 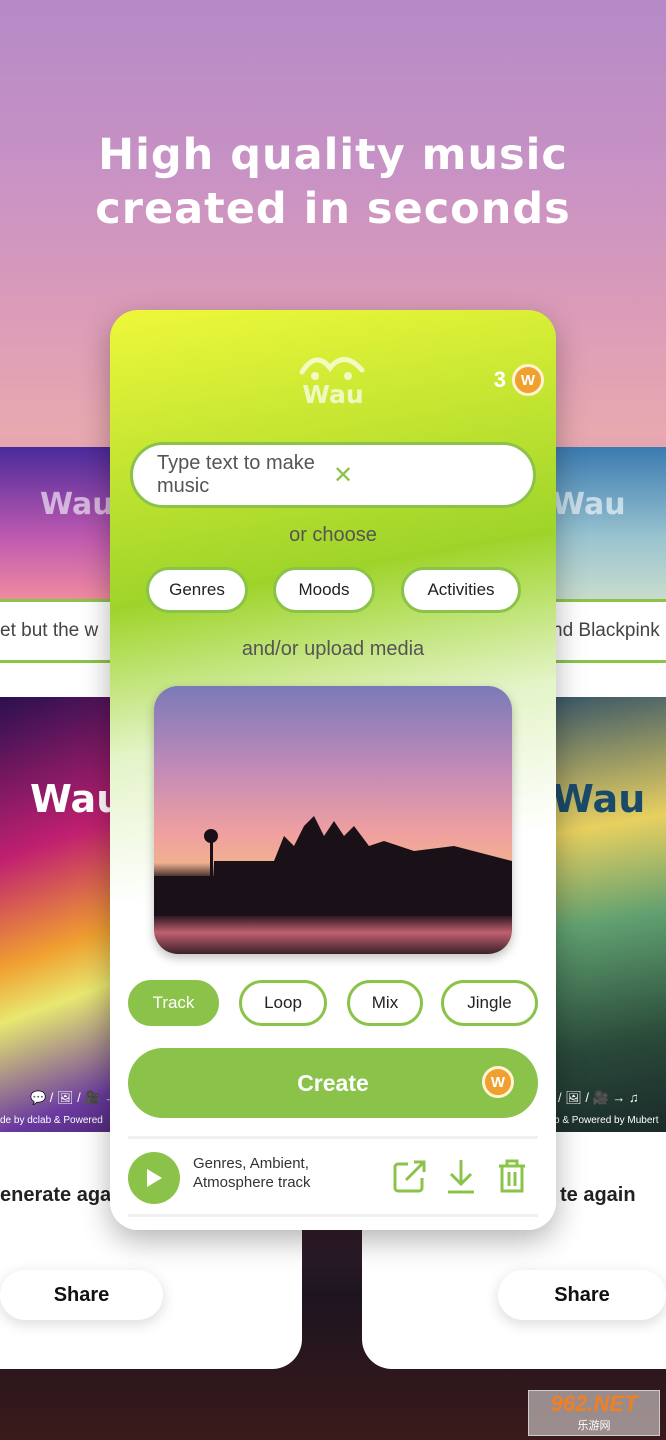 What do you see at coordinates (606, 1120) in the screenshot?
I see `credit-text: b & Powered by Mubert` at bounding box center [606, 1120].